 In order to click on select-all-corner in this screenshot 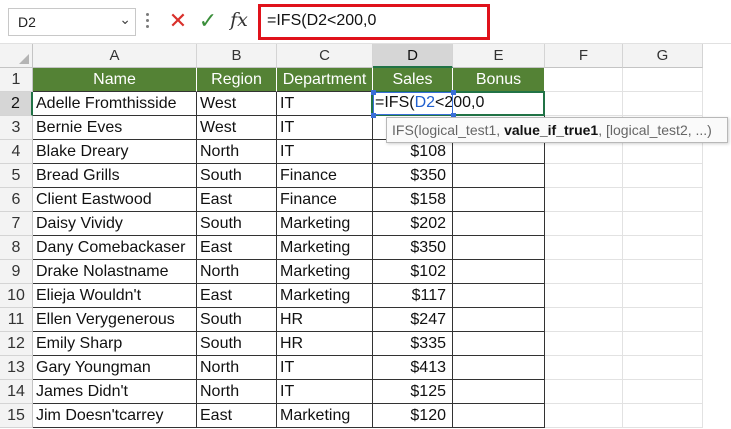, I will do `click(16, 56)`.